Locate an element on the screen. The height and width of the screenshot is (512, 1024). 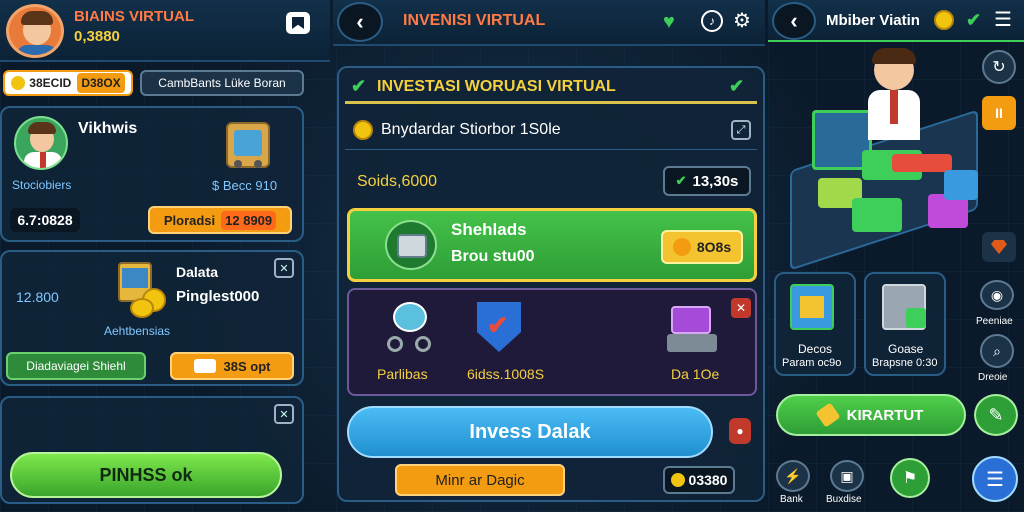
card-1-title: Decos is located at coordinates (815, 349).